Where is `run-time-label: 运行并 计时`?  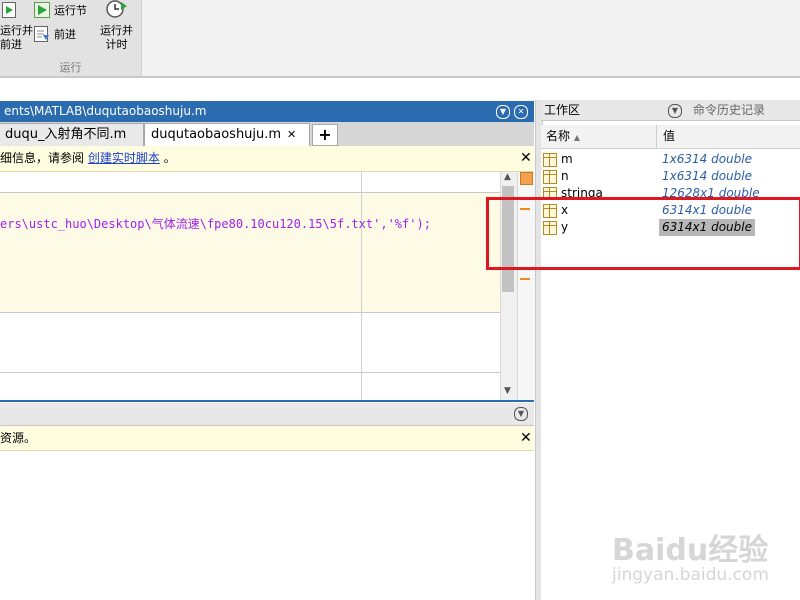 run-time-label: 运行并 计时 is located at coordinates (116, 37).